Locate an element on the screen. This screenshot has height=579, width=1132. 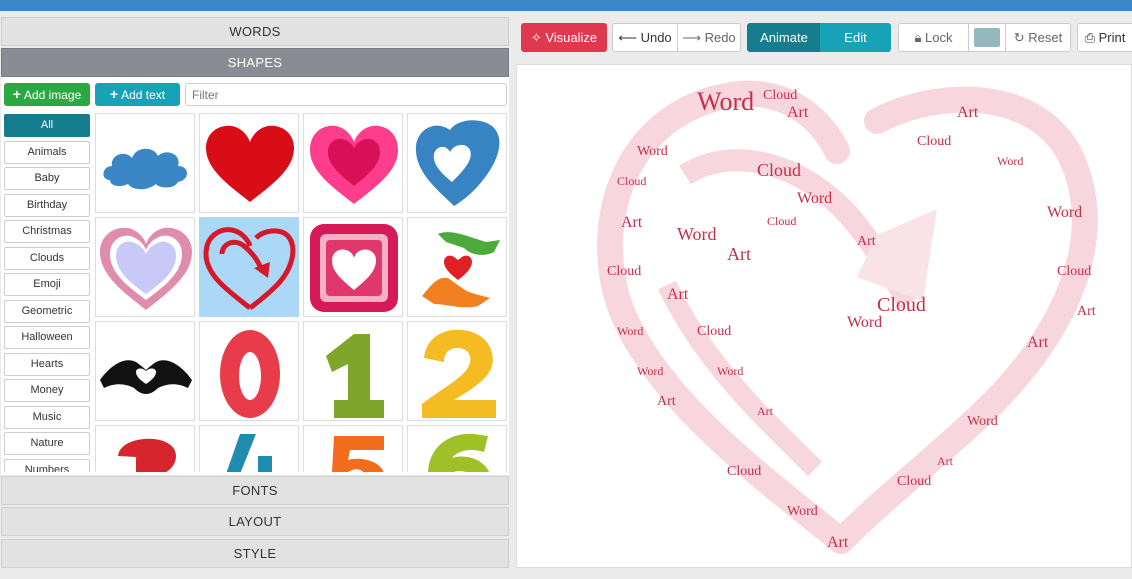
category-animals: Animals is located at coordinates (47, 152).